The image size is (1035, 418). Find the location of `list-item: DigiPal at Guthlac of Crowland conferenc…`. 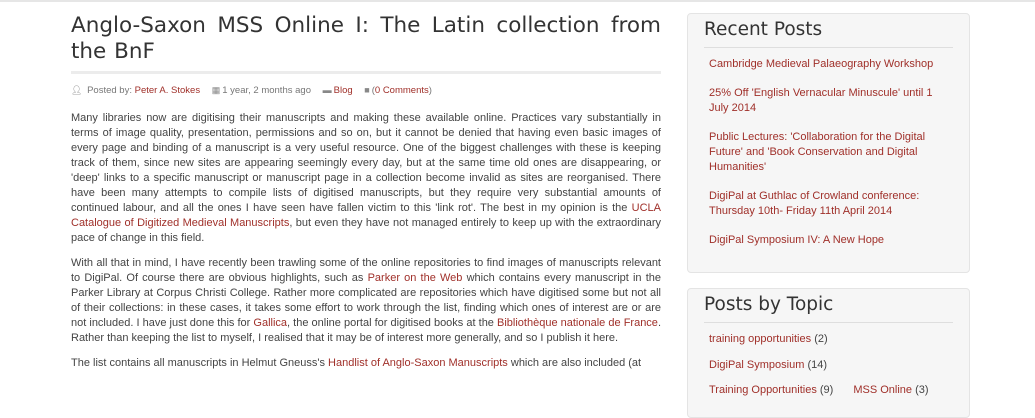

list-item: DigiPal at Guthlac of Crowland conferenc… is located at coordinates (829, 204).